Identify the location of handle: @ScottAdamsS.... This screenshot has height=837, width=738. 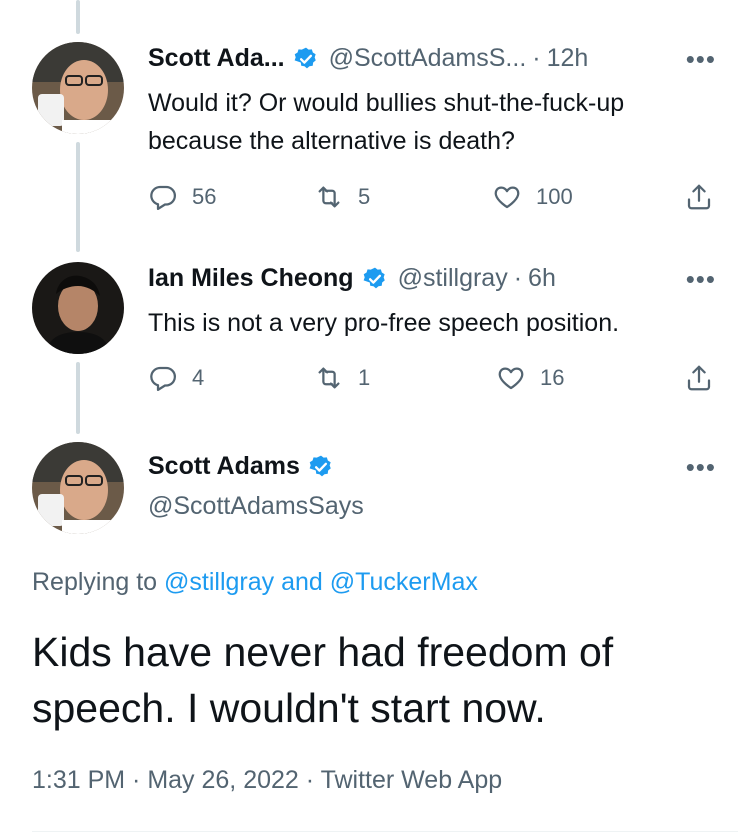
(428, 58).